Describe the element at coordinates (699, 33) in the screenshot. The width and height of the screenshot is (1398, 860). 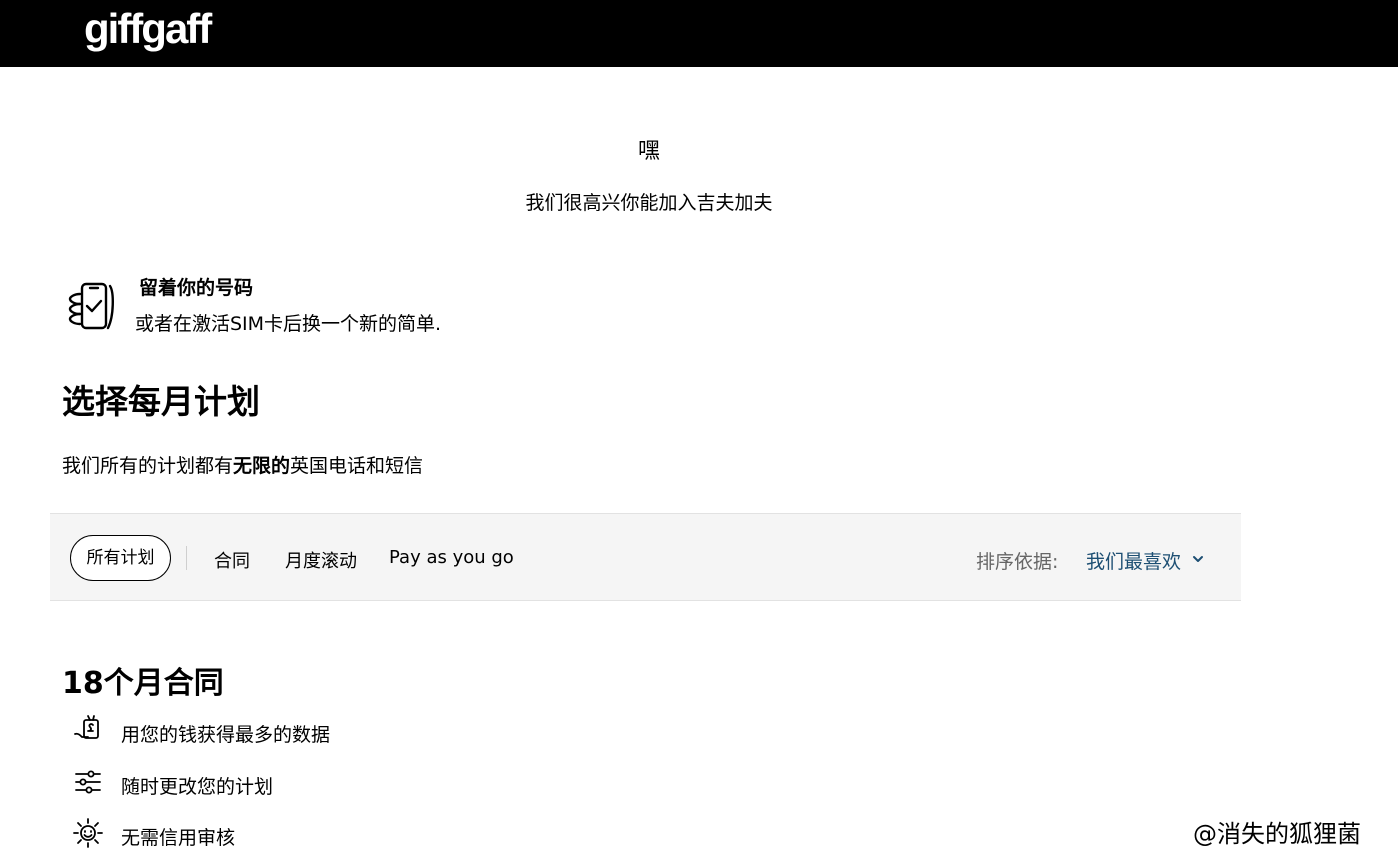
I see `top-bar: giffgaff` at that location.